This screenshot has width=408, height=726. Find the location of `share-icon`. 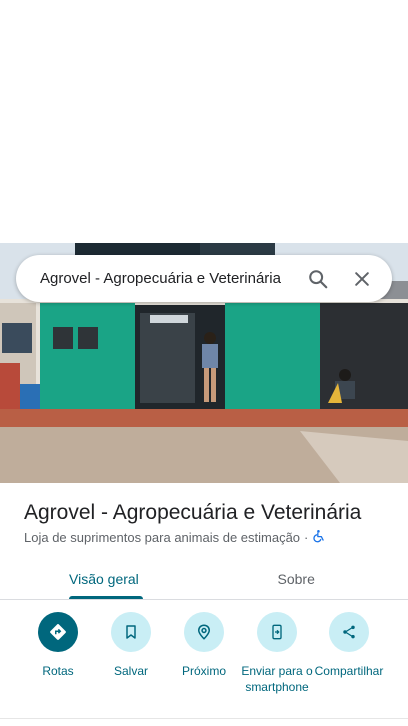

share-icon is located at coordinates (349, 632).